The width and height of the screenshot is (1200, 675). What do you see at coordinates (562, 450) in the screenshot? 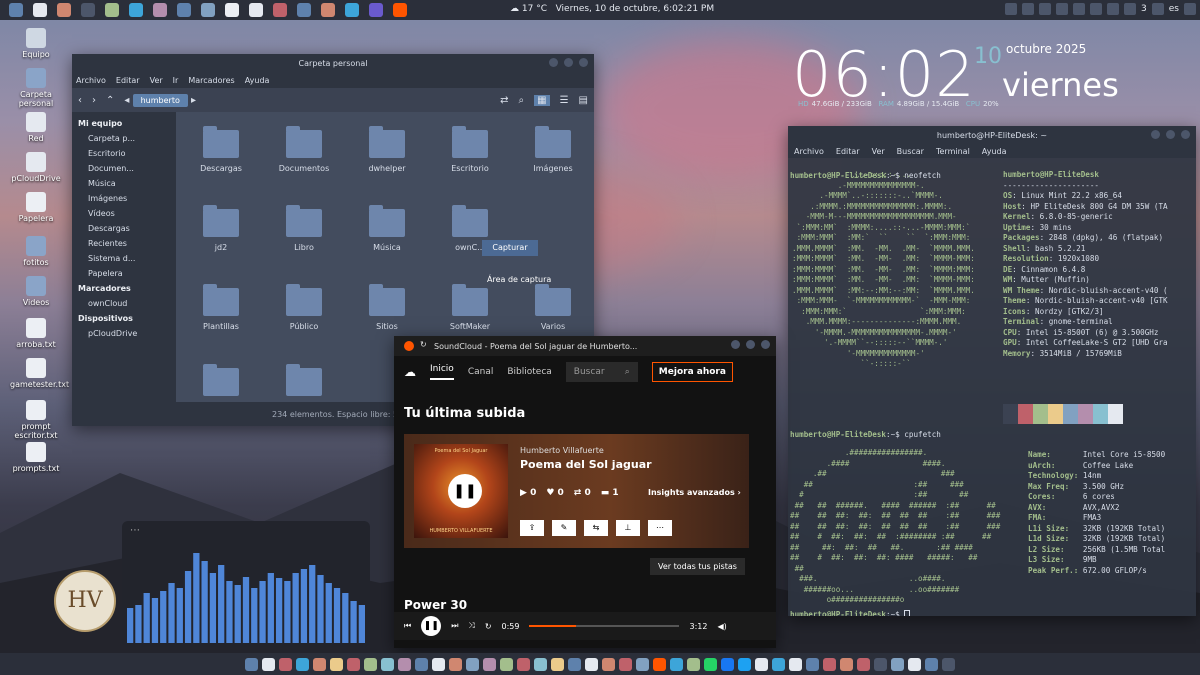
I see `artist-link: Humberto Villafuerte` at bounding box center [562, 450].